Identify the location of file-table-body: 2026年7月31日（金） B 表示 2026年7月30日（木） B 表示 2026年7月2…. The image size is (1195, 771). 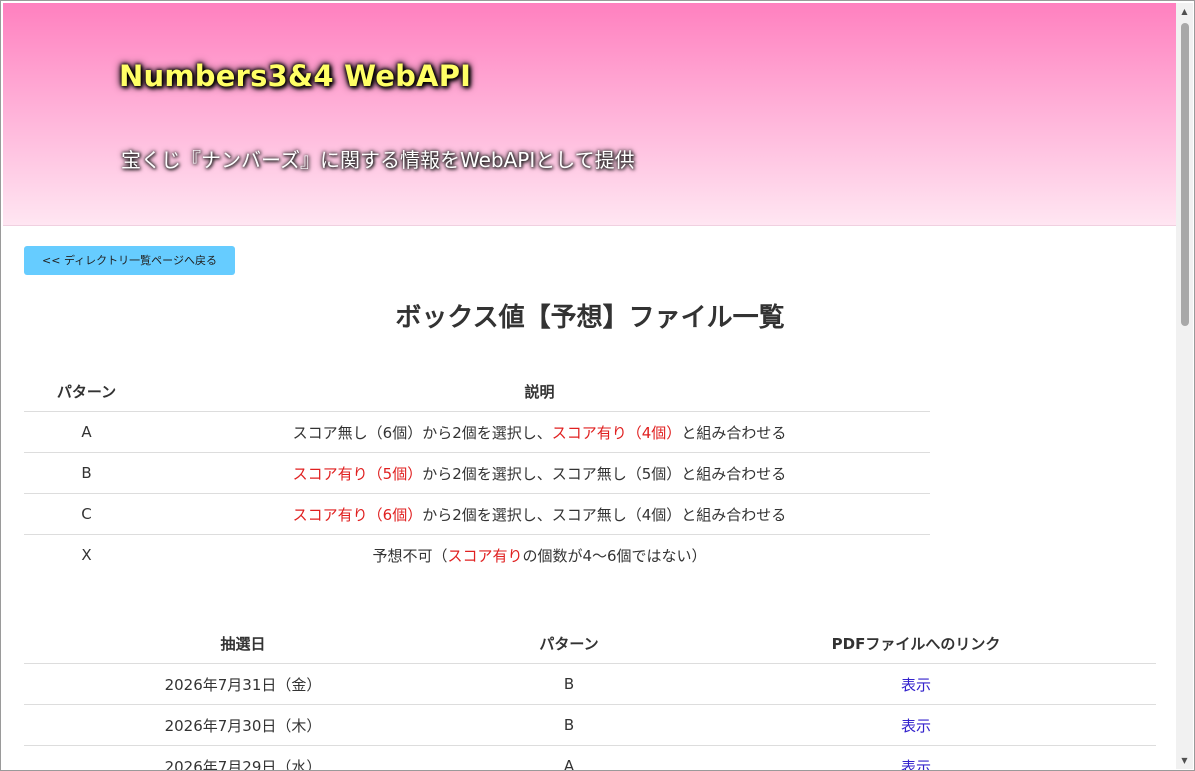
(590, 717).